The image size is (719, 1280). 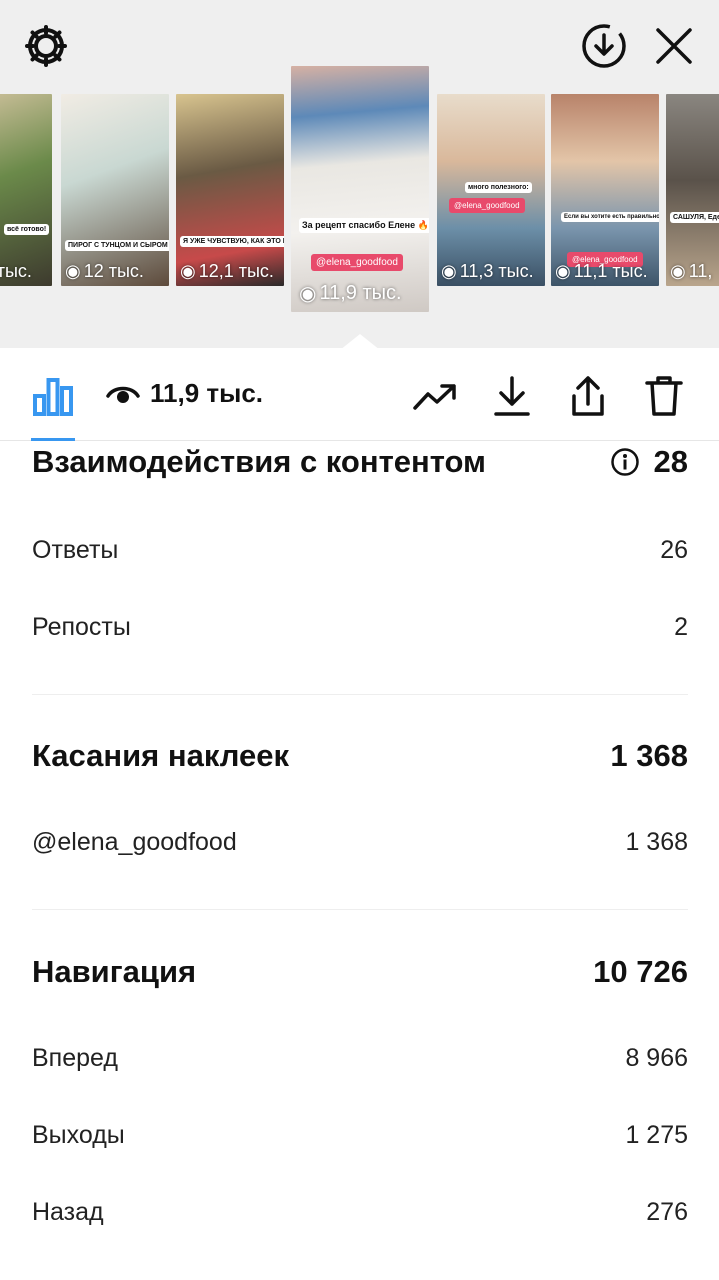 What do you see at coordinates (674, 549) in the screenshot?
I see `row-value: 26` at bounding box center [674, 549].